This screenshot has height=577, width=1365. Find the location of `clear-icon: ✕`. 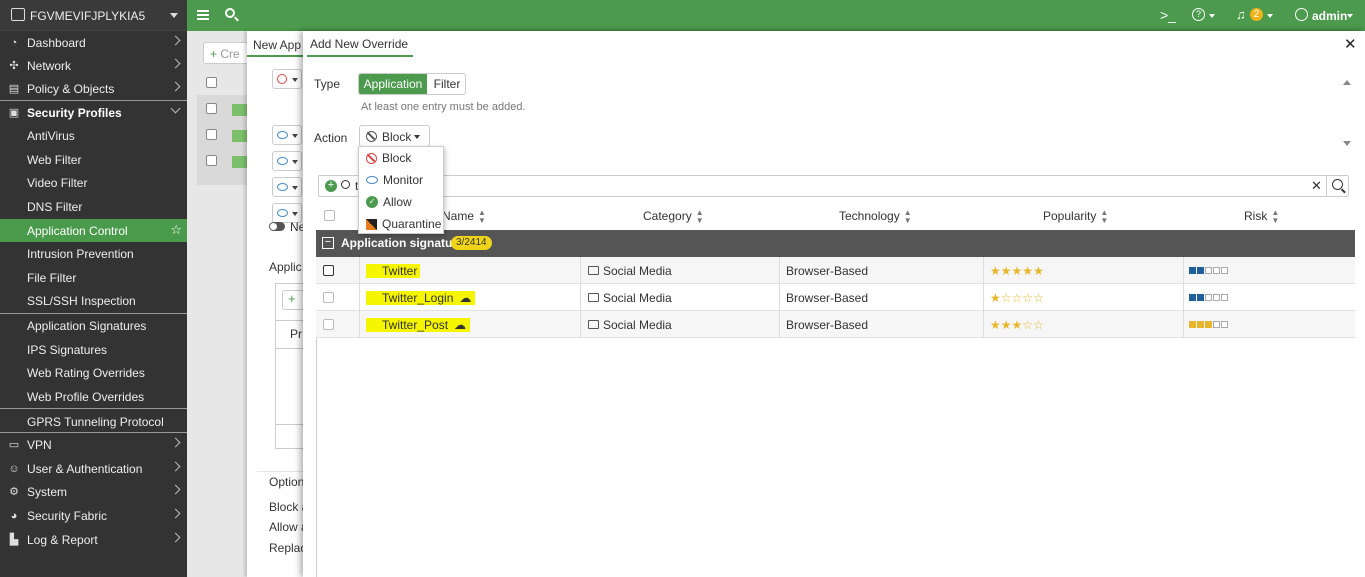

clear-icon: ✕ is located at coordinates (1316, 186).